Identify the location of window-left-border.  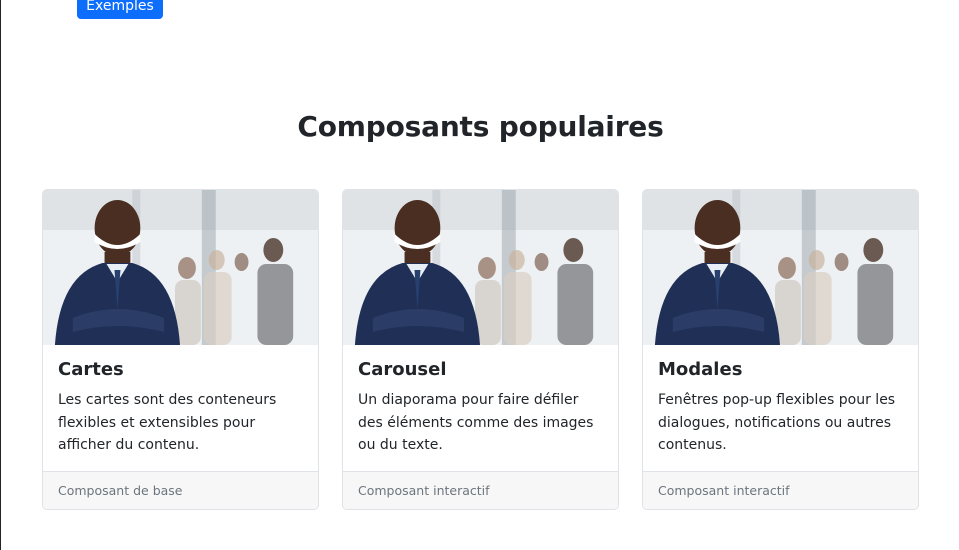
(0, 275).